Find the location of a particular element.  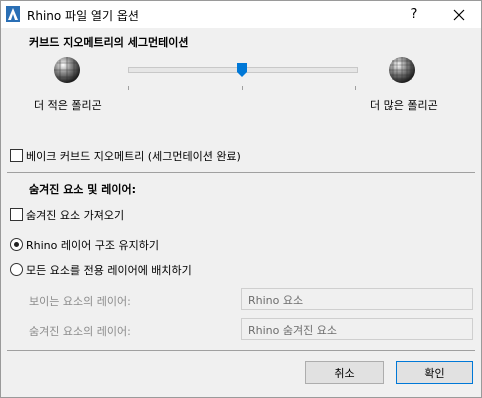

cancel-label: 취소 is located at coordinates (344, 373).